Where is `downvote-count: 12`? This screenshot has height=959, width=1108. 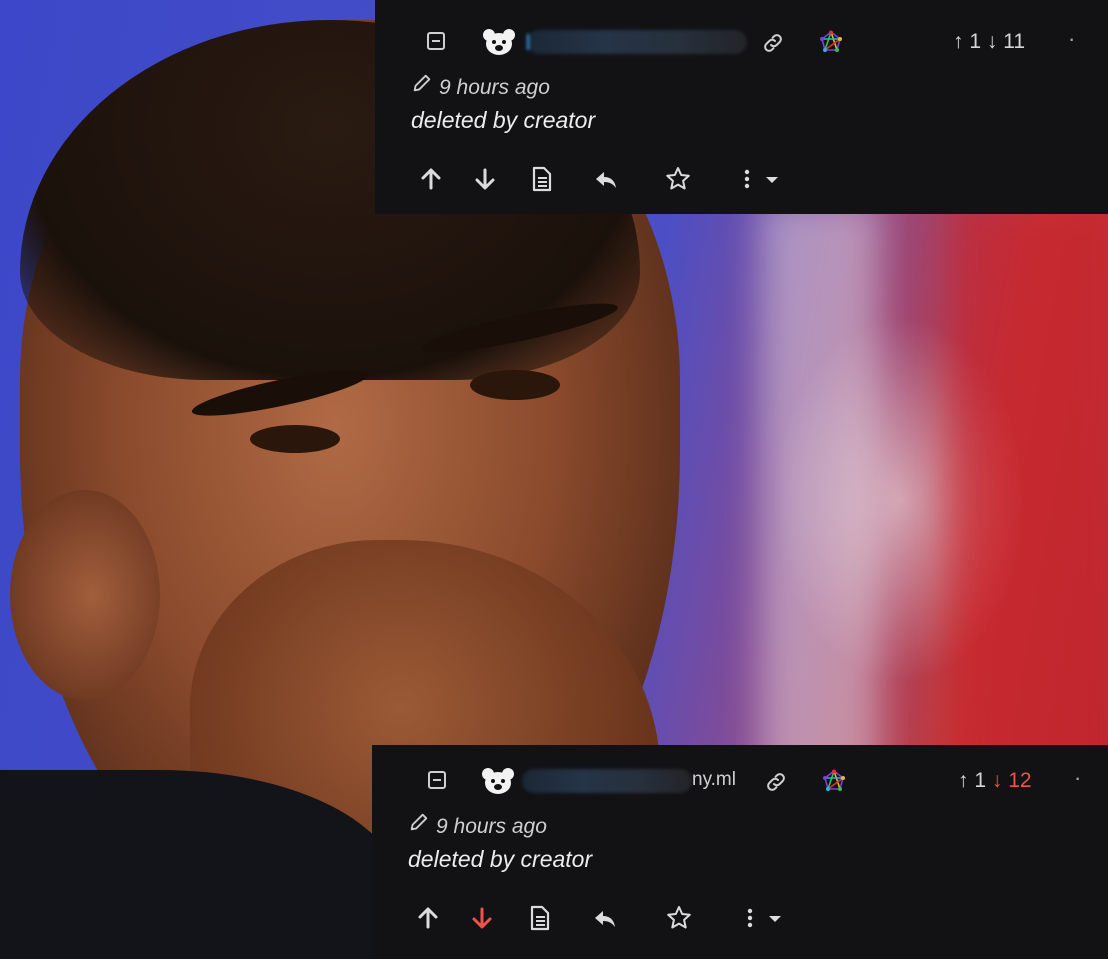 downvote-count: 12 is located at coordinates (1020, 780).